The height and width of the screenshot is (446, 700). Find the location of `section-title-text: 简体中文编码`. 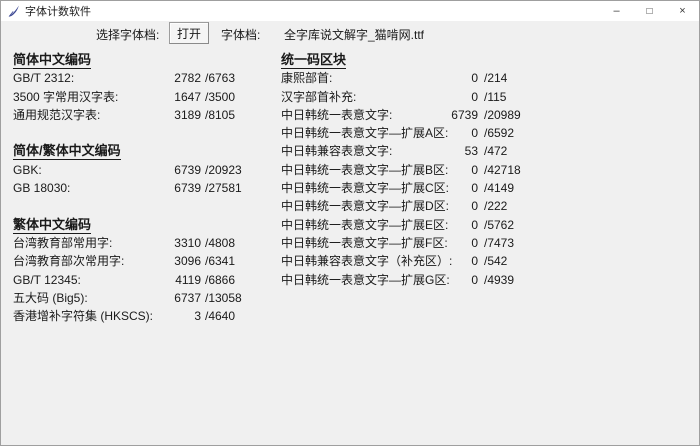

section-title-text: 简体中文编码 is located at coordinates (52, 60).